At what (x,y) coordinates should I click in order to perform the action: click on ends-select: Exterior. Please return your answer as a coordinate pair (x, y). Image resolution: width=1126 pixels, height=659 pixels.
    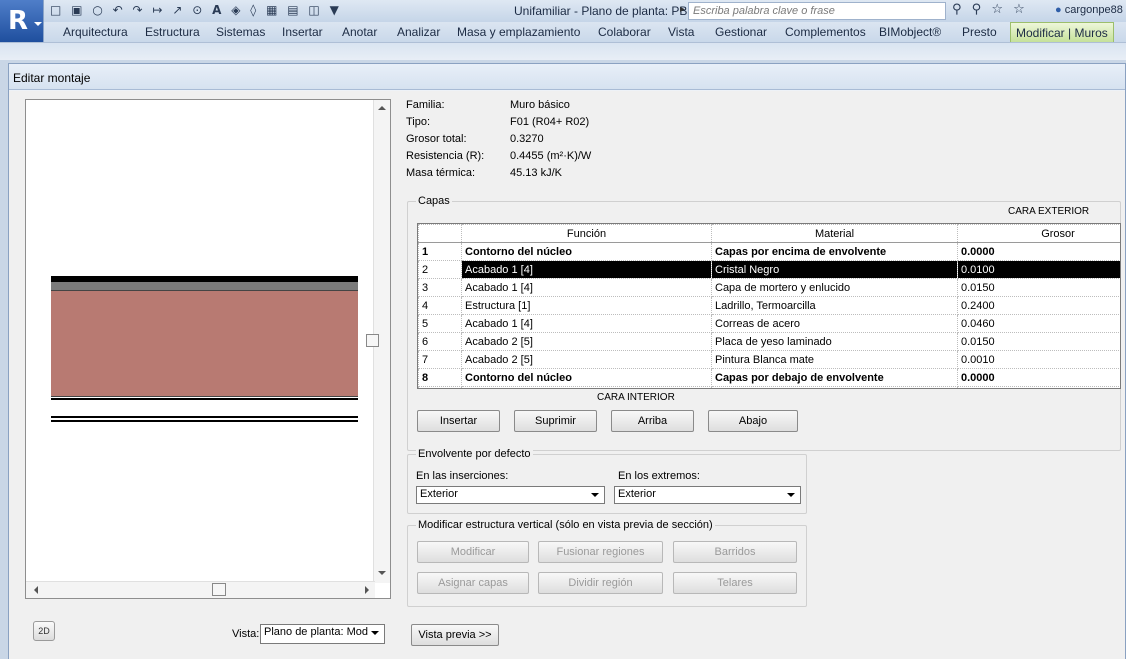
    Looking at the image, I should click on (707, 495).